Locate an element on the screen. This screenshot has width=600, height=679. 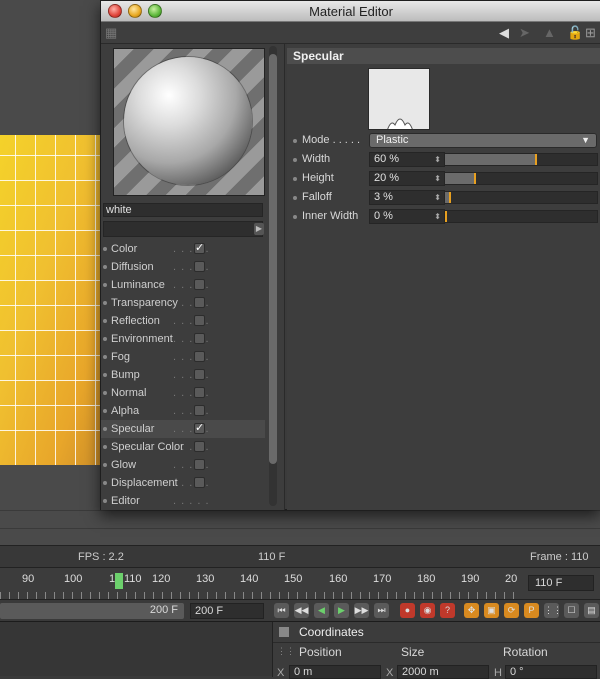
channel-label: Normal is located at coordinates (129, 393).